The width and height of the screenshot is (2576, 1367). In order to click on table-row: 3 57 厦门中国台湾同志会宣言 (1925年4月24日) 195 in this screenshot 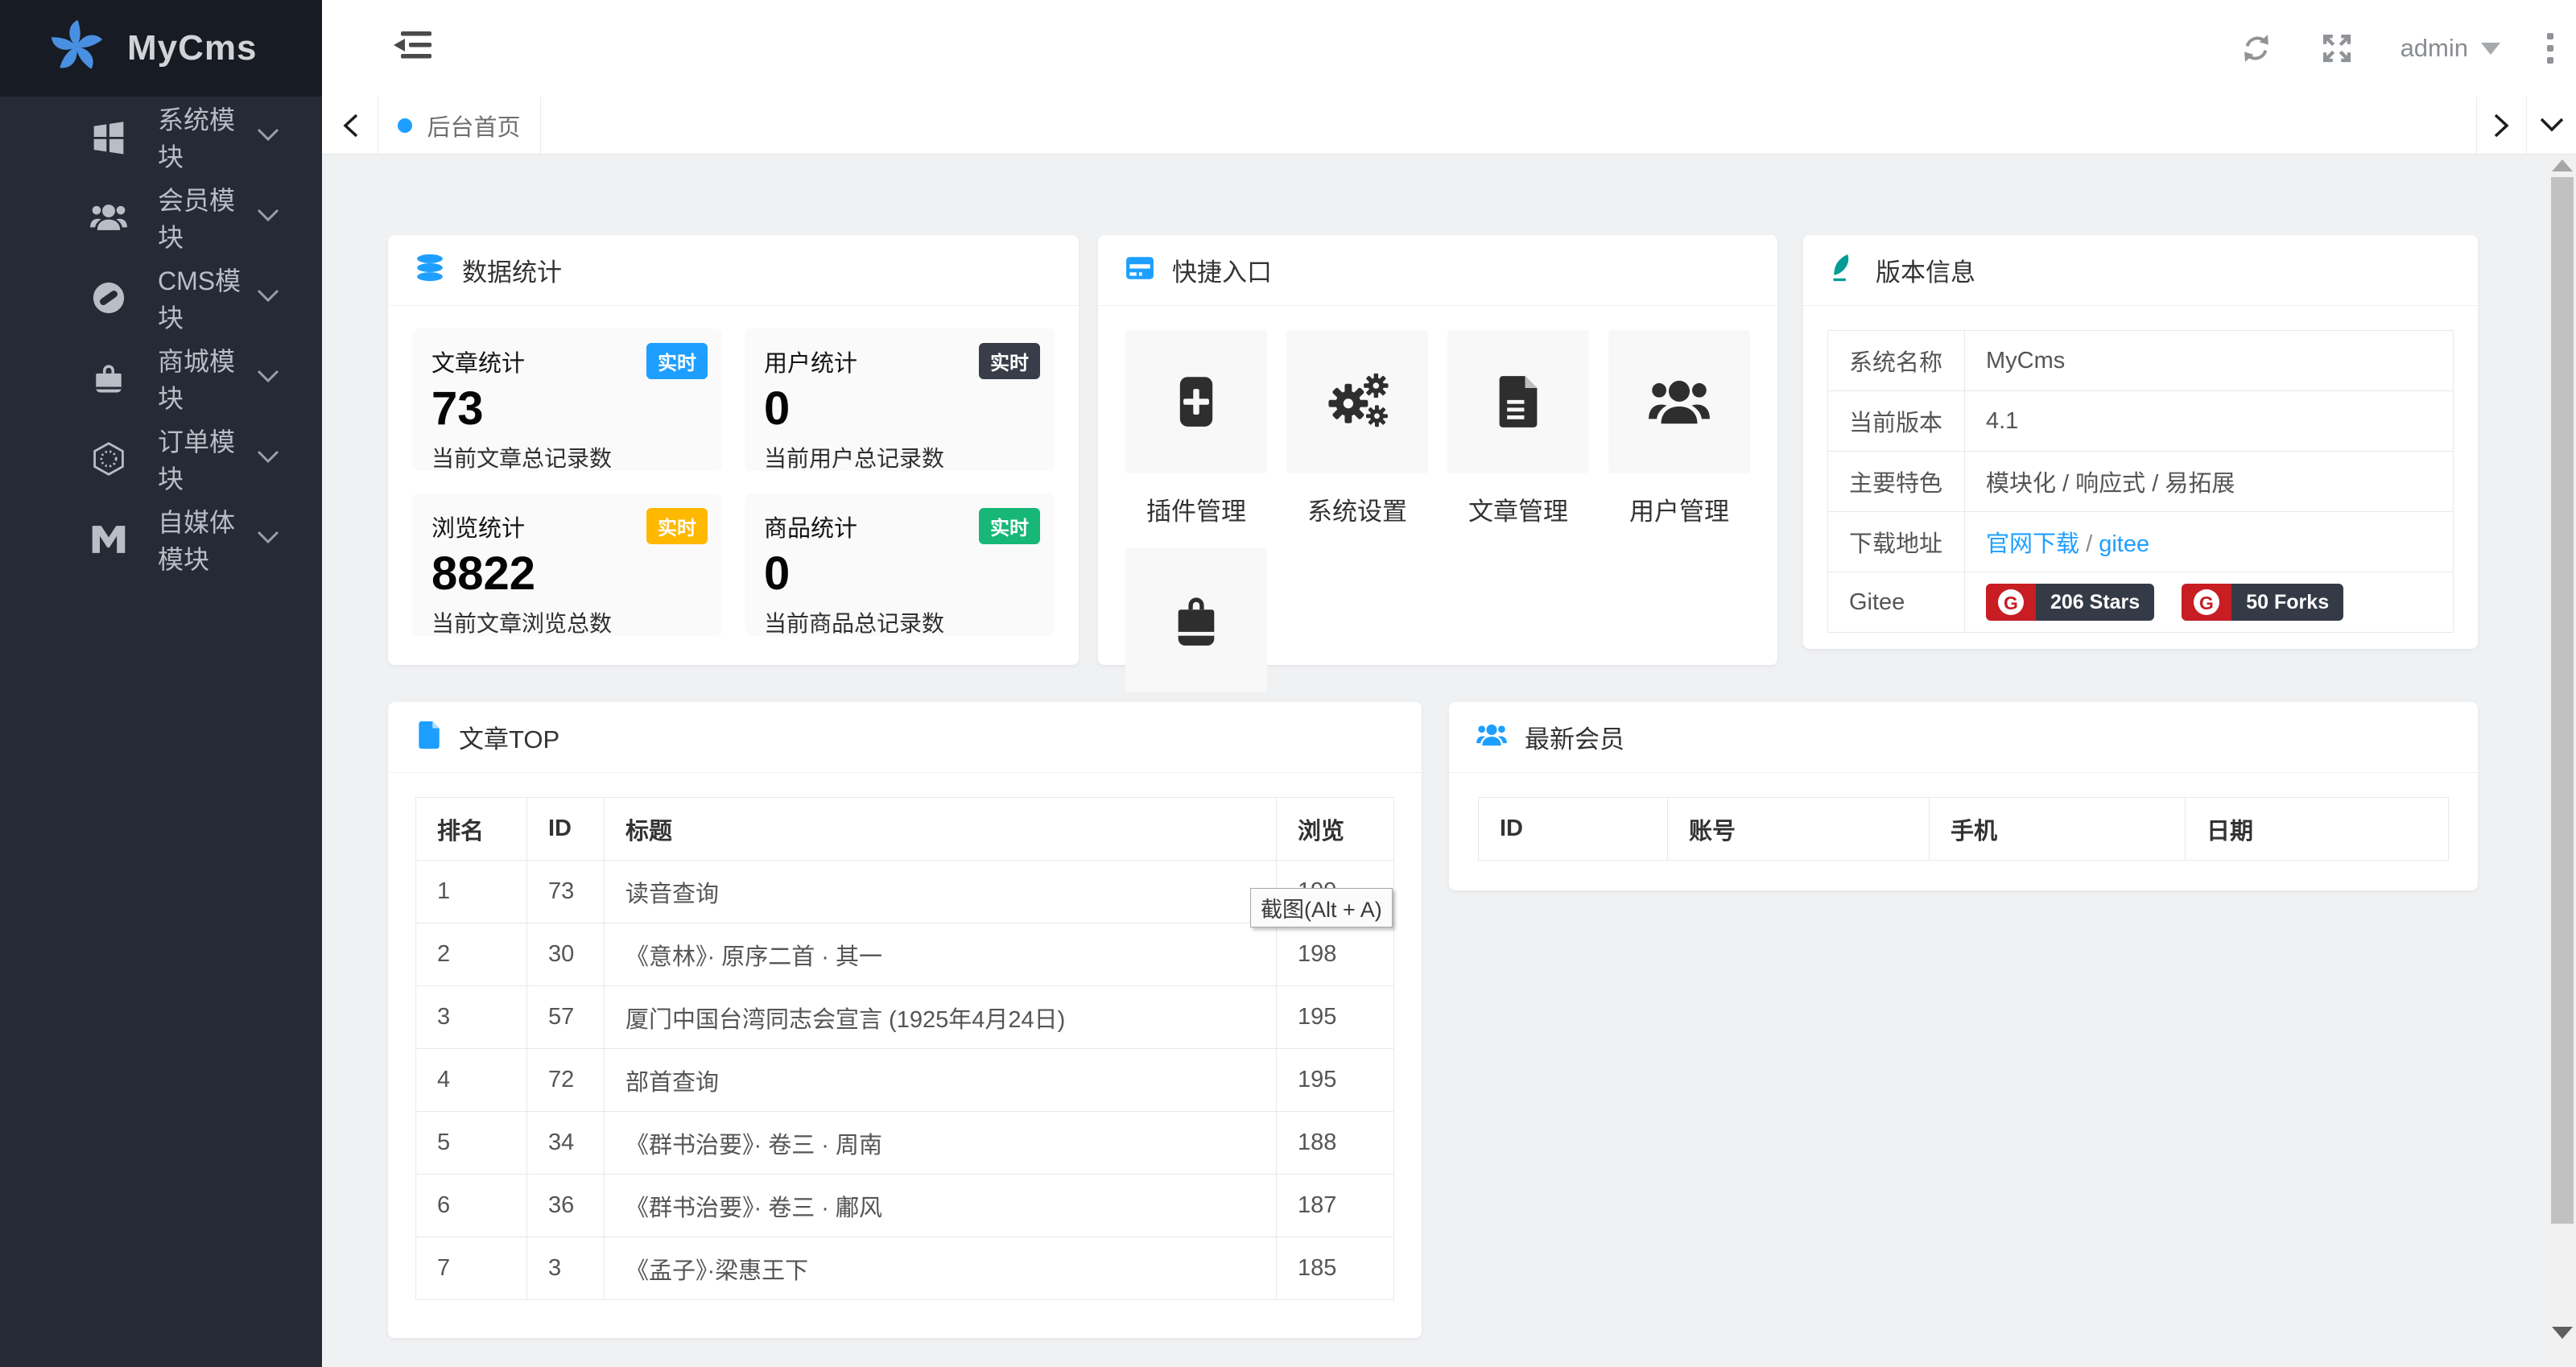, I will do `click(904, 1017)`.